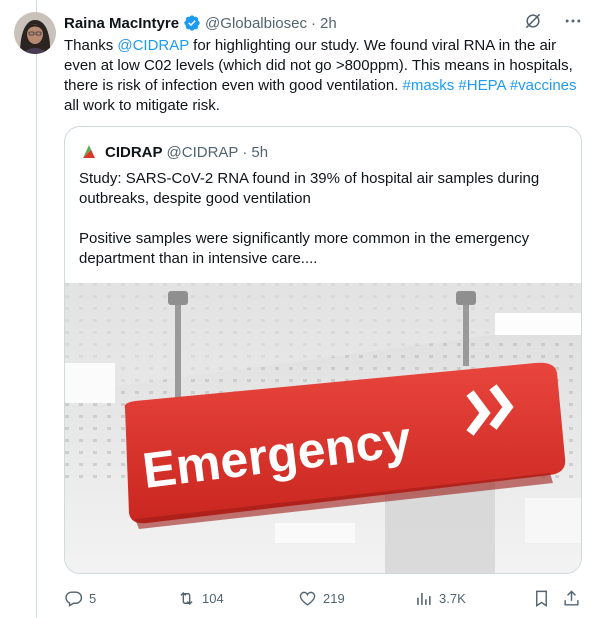 Image resolution: width=598 pixels, height=618 pixels. What do you see at coordinates (200, 598) in the screenshot?
I see `retweet-button: 104` at bounding box center [200, 598].